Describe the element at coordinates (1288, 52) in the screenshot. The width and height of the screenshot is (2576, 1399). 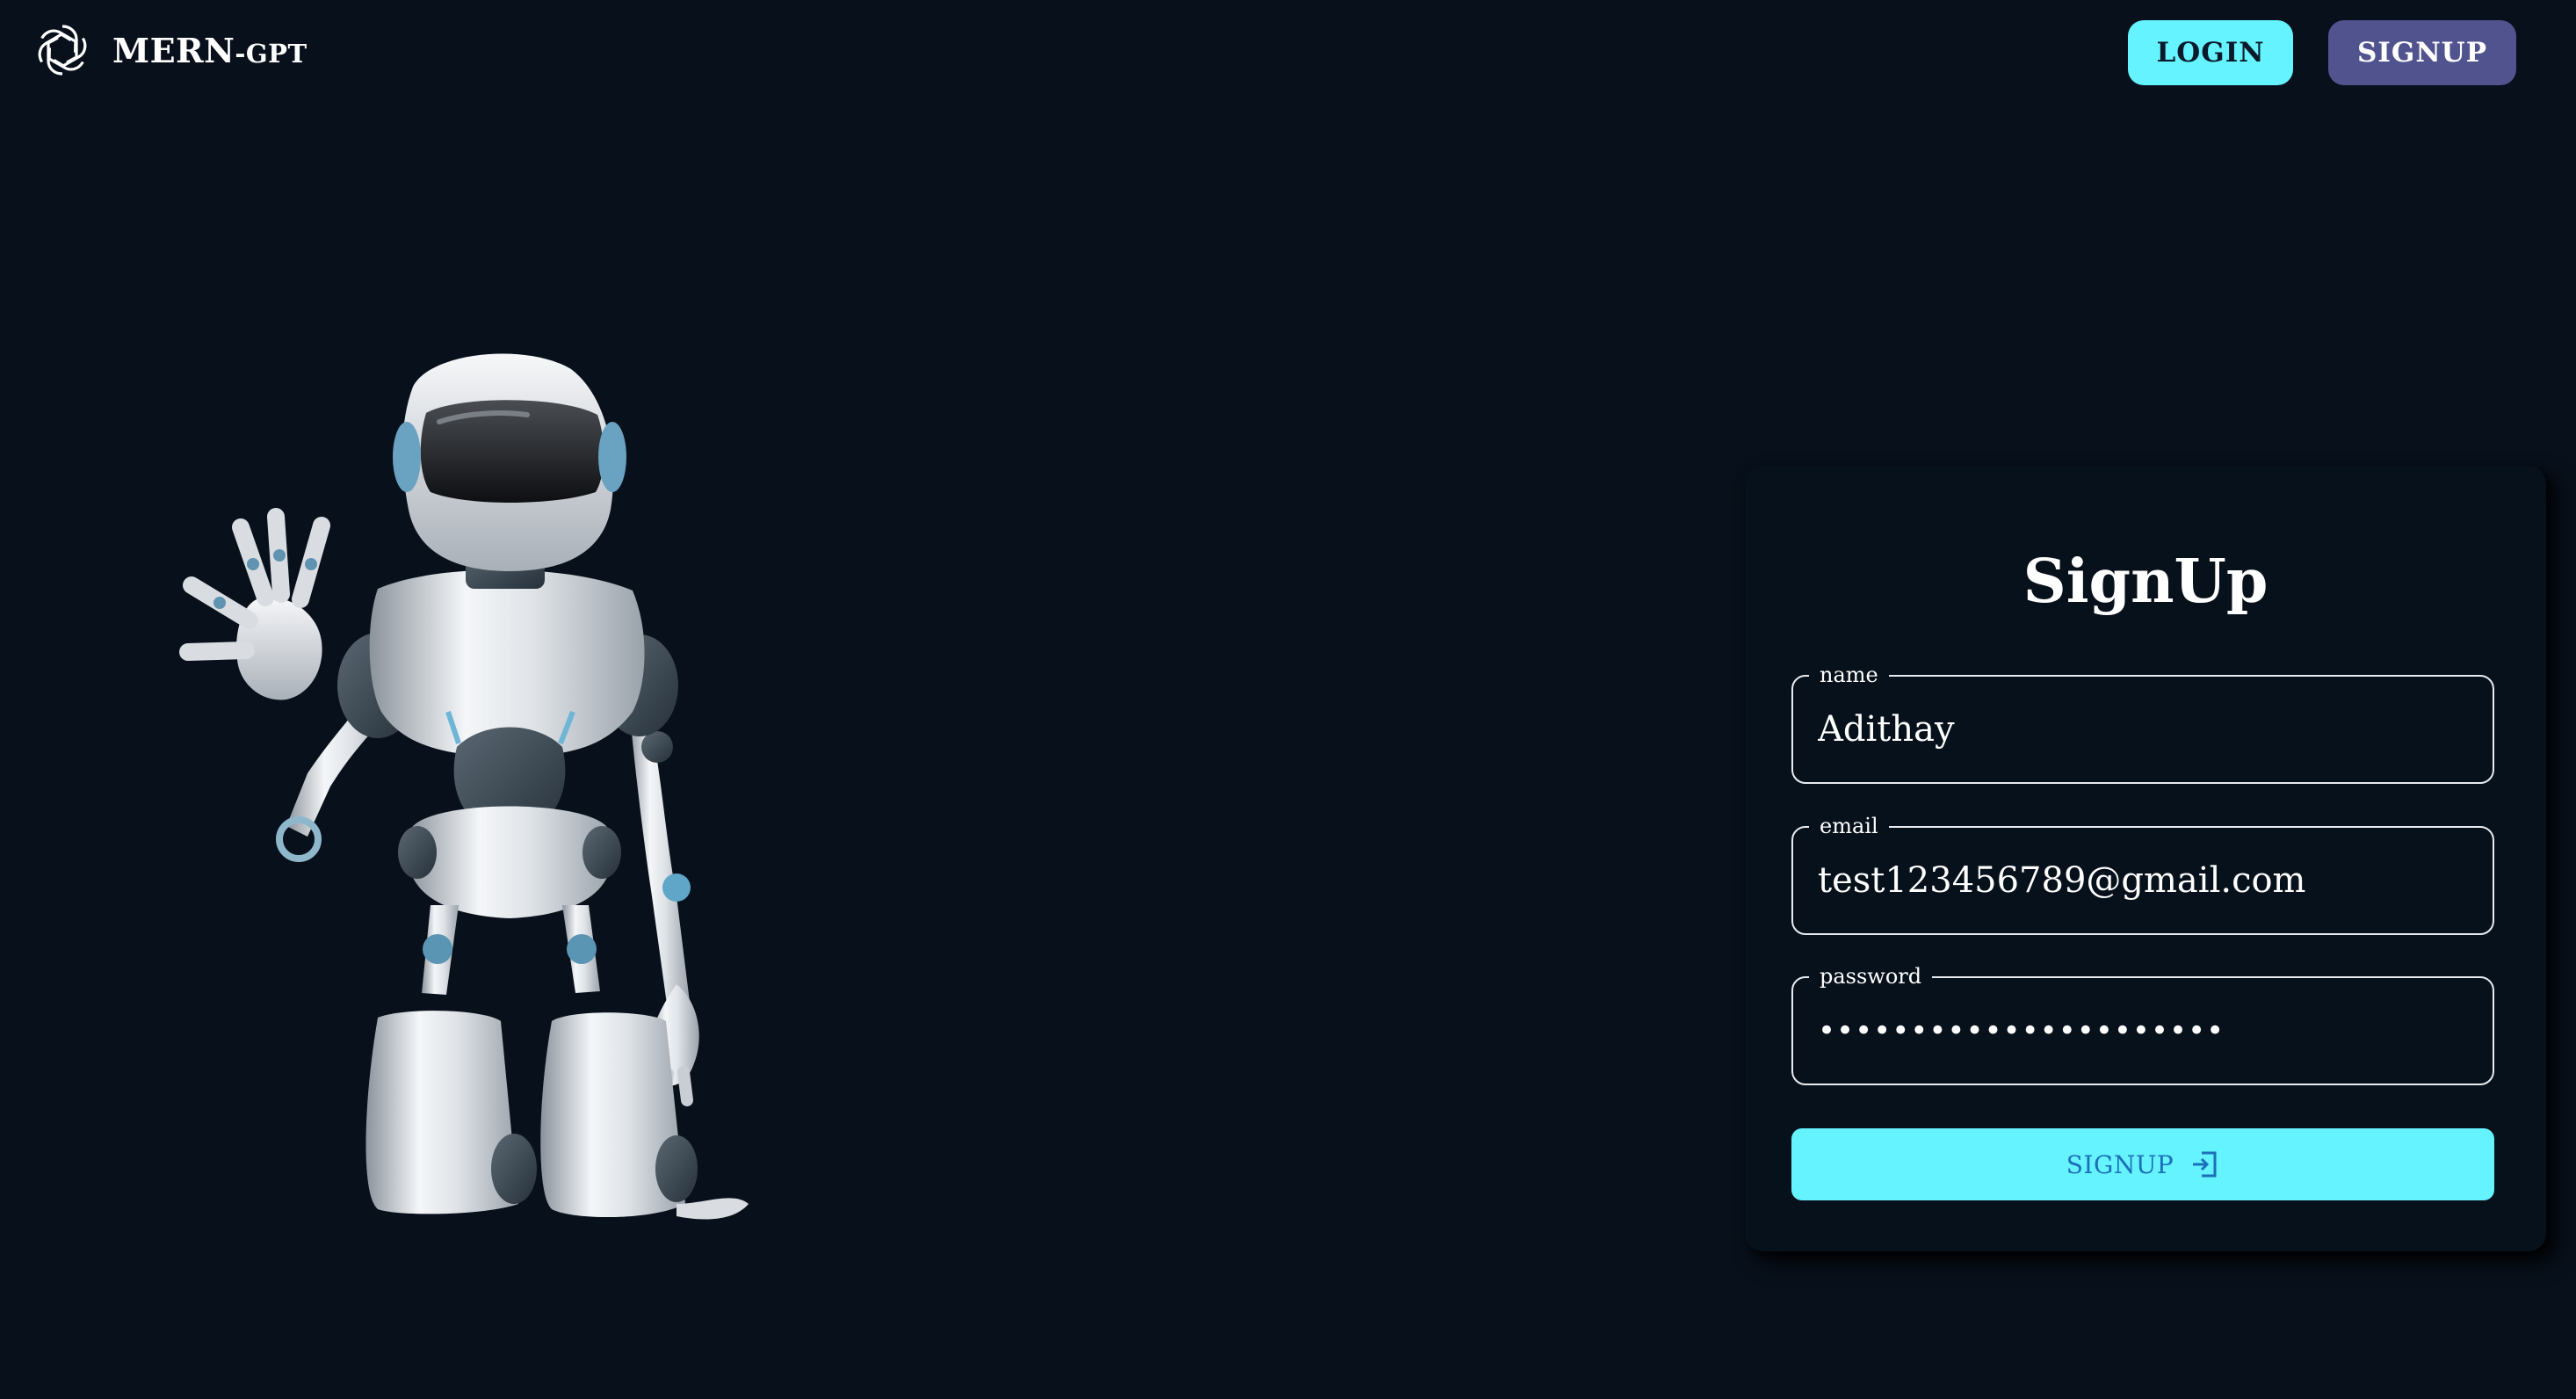
I see `top-navbar: MERN-GPT LOGIN SIGNUP` at that location.